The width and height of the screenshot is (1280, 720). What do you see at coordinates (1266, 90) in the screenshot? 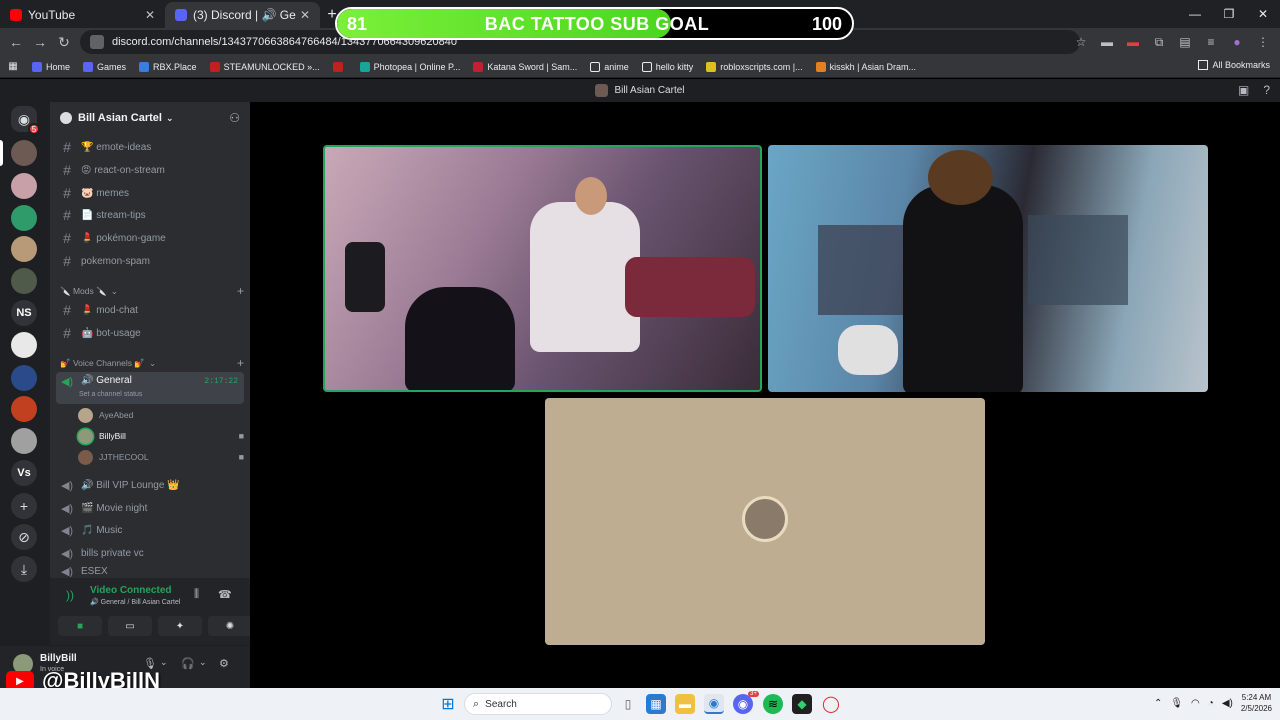
I see `help-icon: ?` at bounding box center [1266, 90].